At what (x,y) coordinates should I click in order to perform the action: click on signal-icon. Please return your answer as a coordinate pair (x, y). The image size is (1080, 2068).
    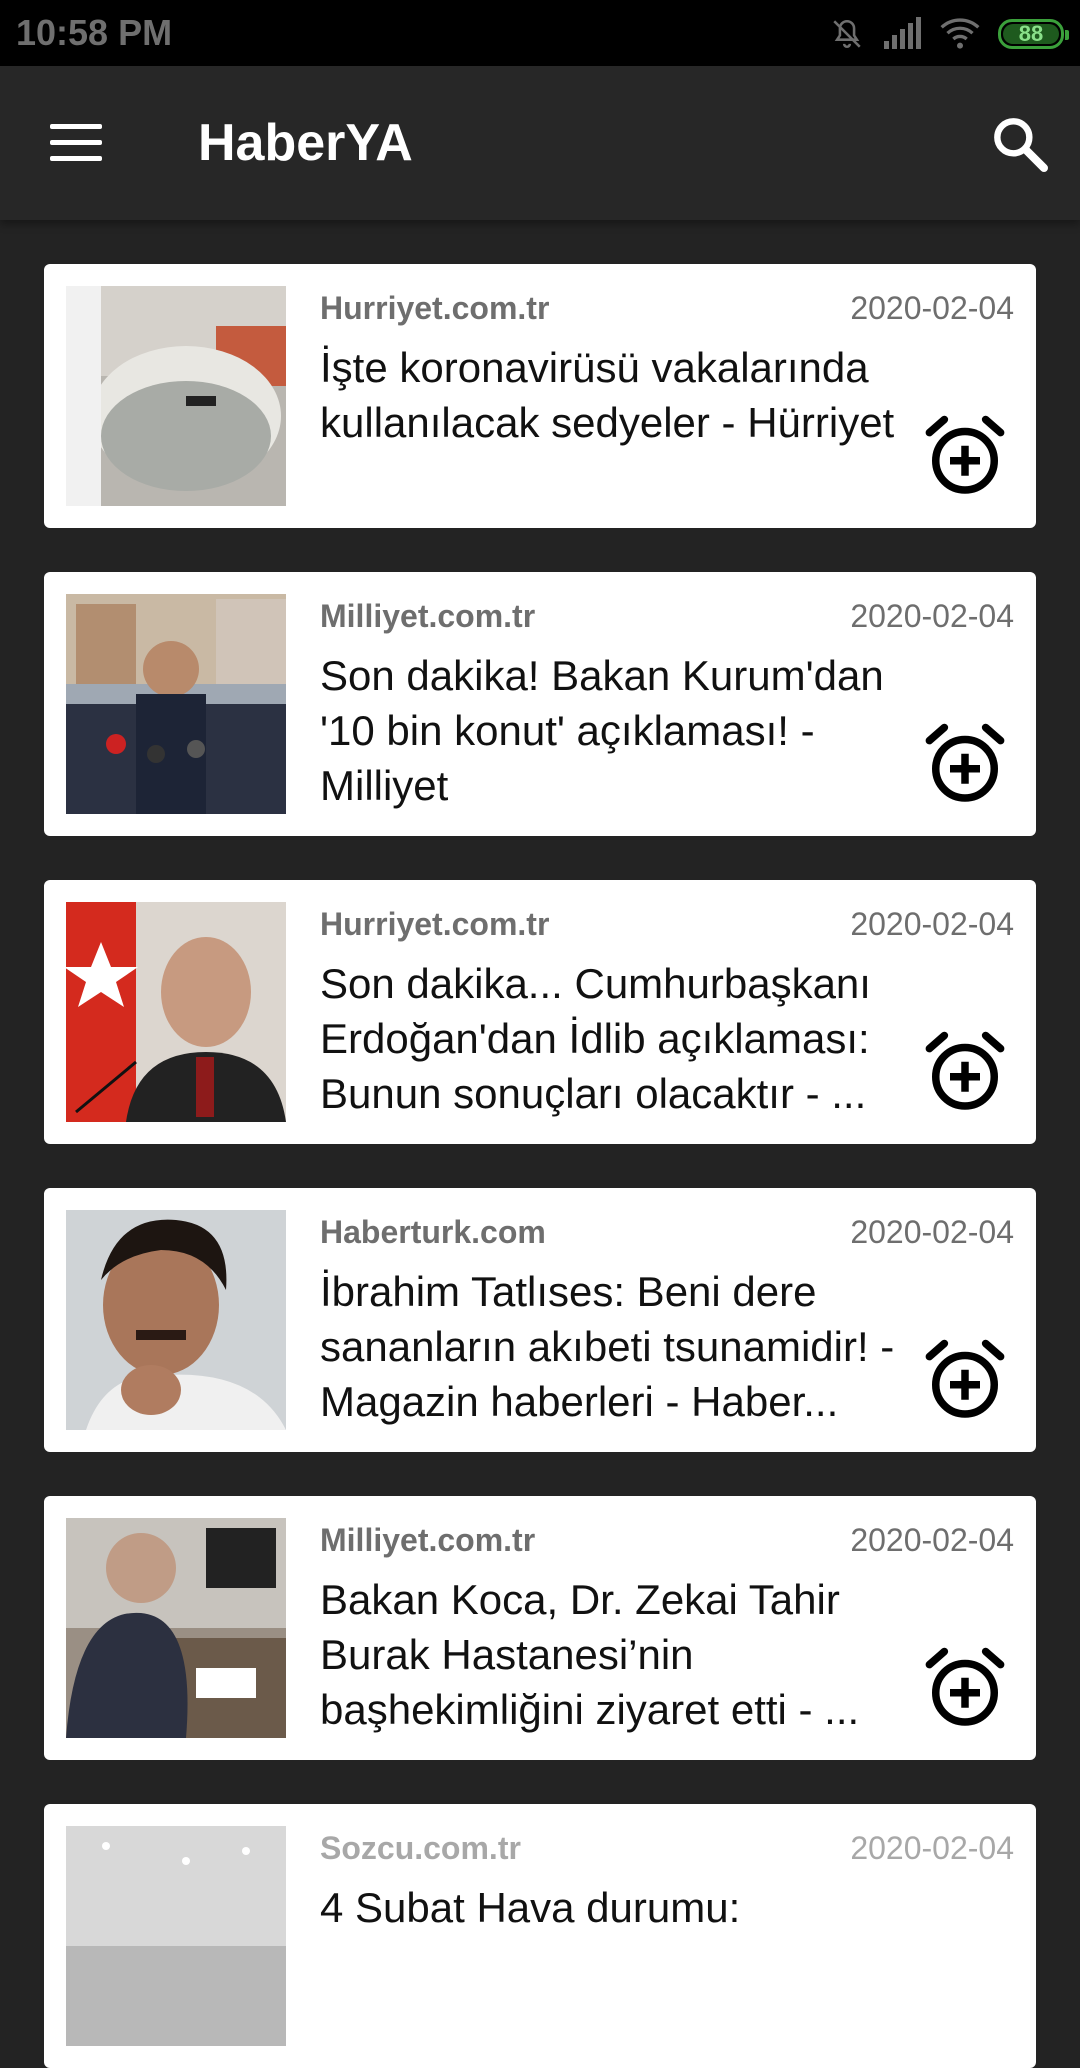
    Looking at the image, I should click on (902, 33).